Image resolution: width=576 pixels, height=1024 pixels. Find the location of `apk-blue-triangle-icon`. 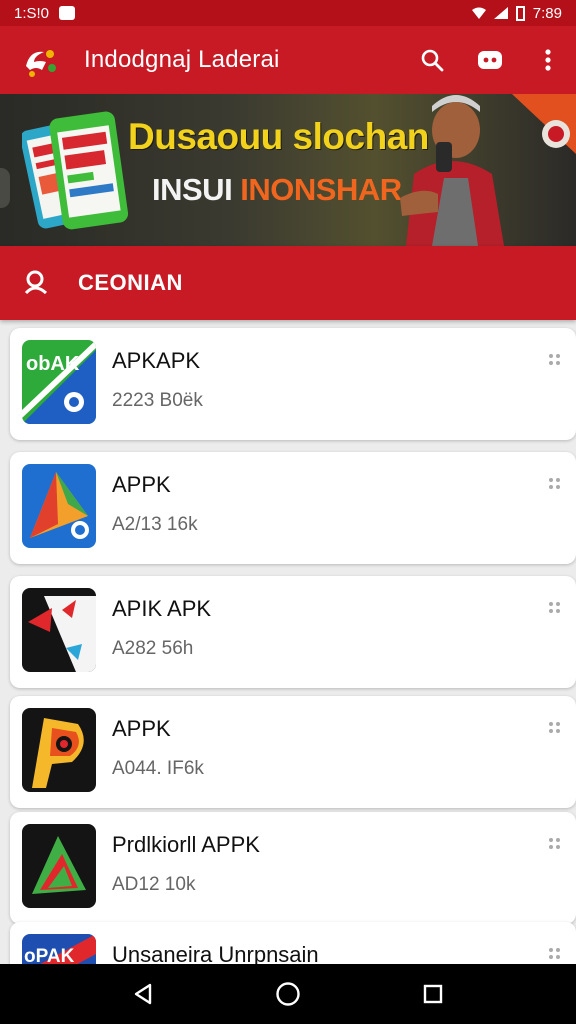

apk-blue-triangle-icon is located at coordinates (59, 506).